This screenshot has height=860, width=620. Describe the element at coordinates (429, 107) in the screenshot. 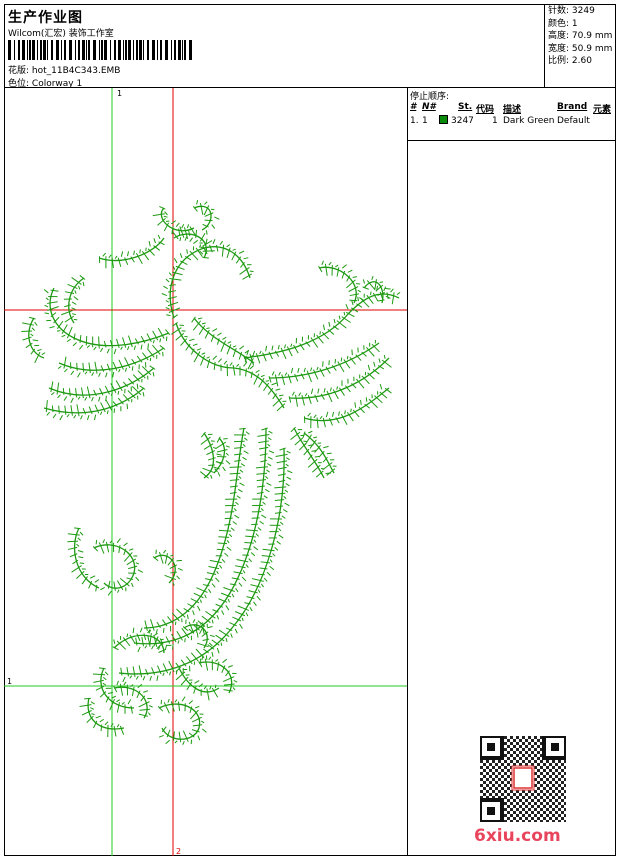

I see `col-header-needle: N#` at that location.